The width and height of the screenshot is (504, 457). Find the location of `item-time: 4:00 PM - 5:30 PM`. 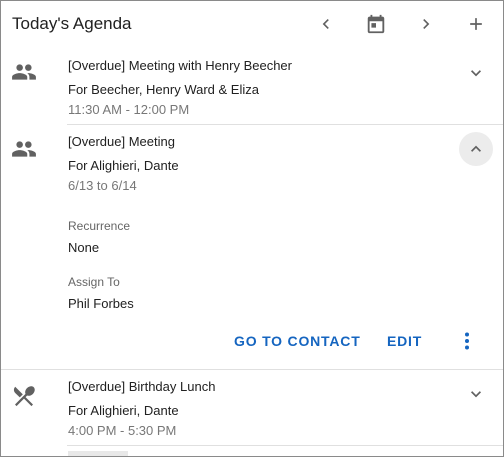

item-time: 4:00 PM - 5:30 PM is located at coordinates (122, 430).